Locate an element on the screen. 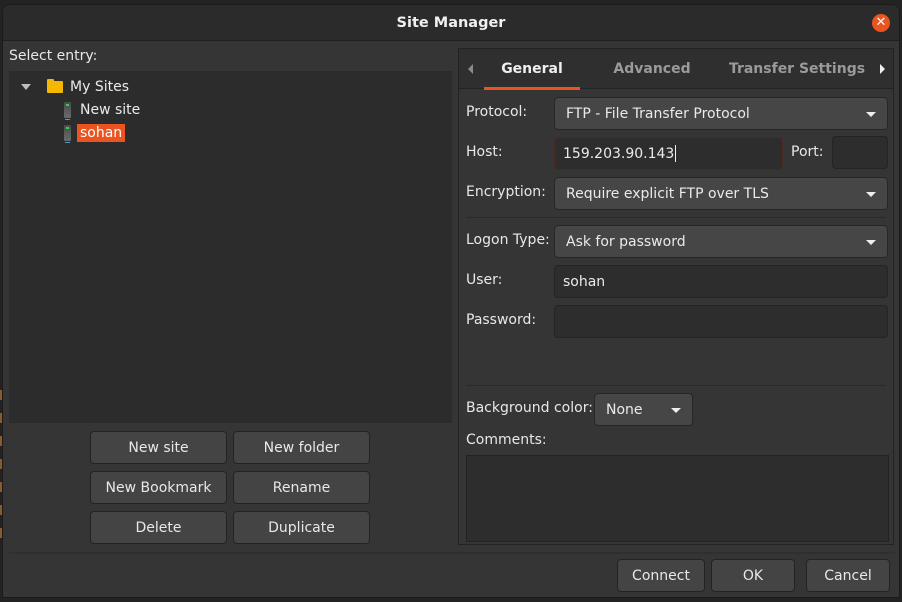 Image resolution: width=902 pixels, height=602 pixels. tree-item-label: New site is located at coordinates (110, 110).